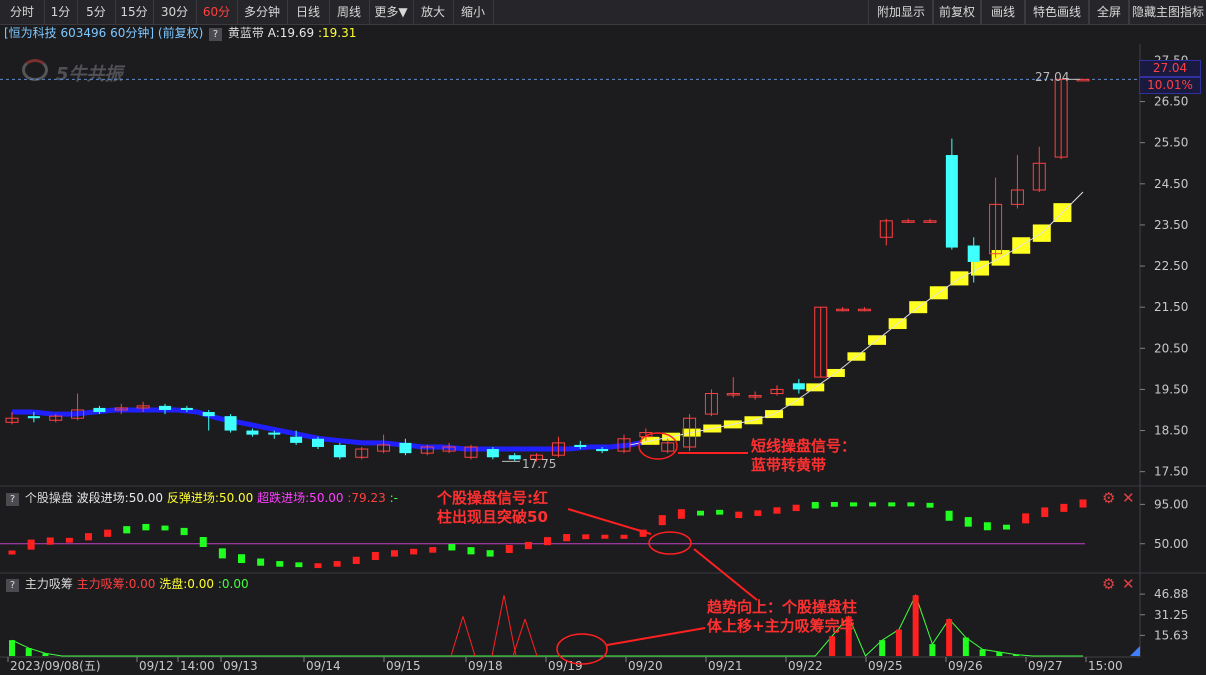  What do you see at coordinates (120, 498) in the screenshot?
I see `panel2-l1: 波段进场:50.00` at bounding box center [120, 498].